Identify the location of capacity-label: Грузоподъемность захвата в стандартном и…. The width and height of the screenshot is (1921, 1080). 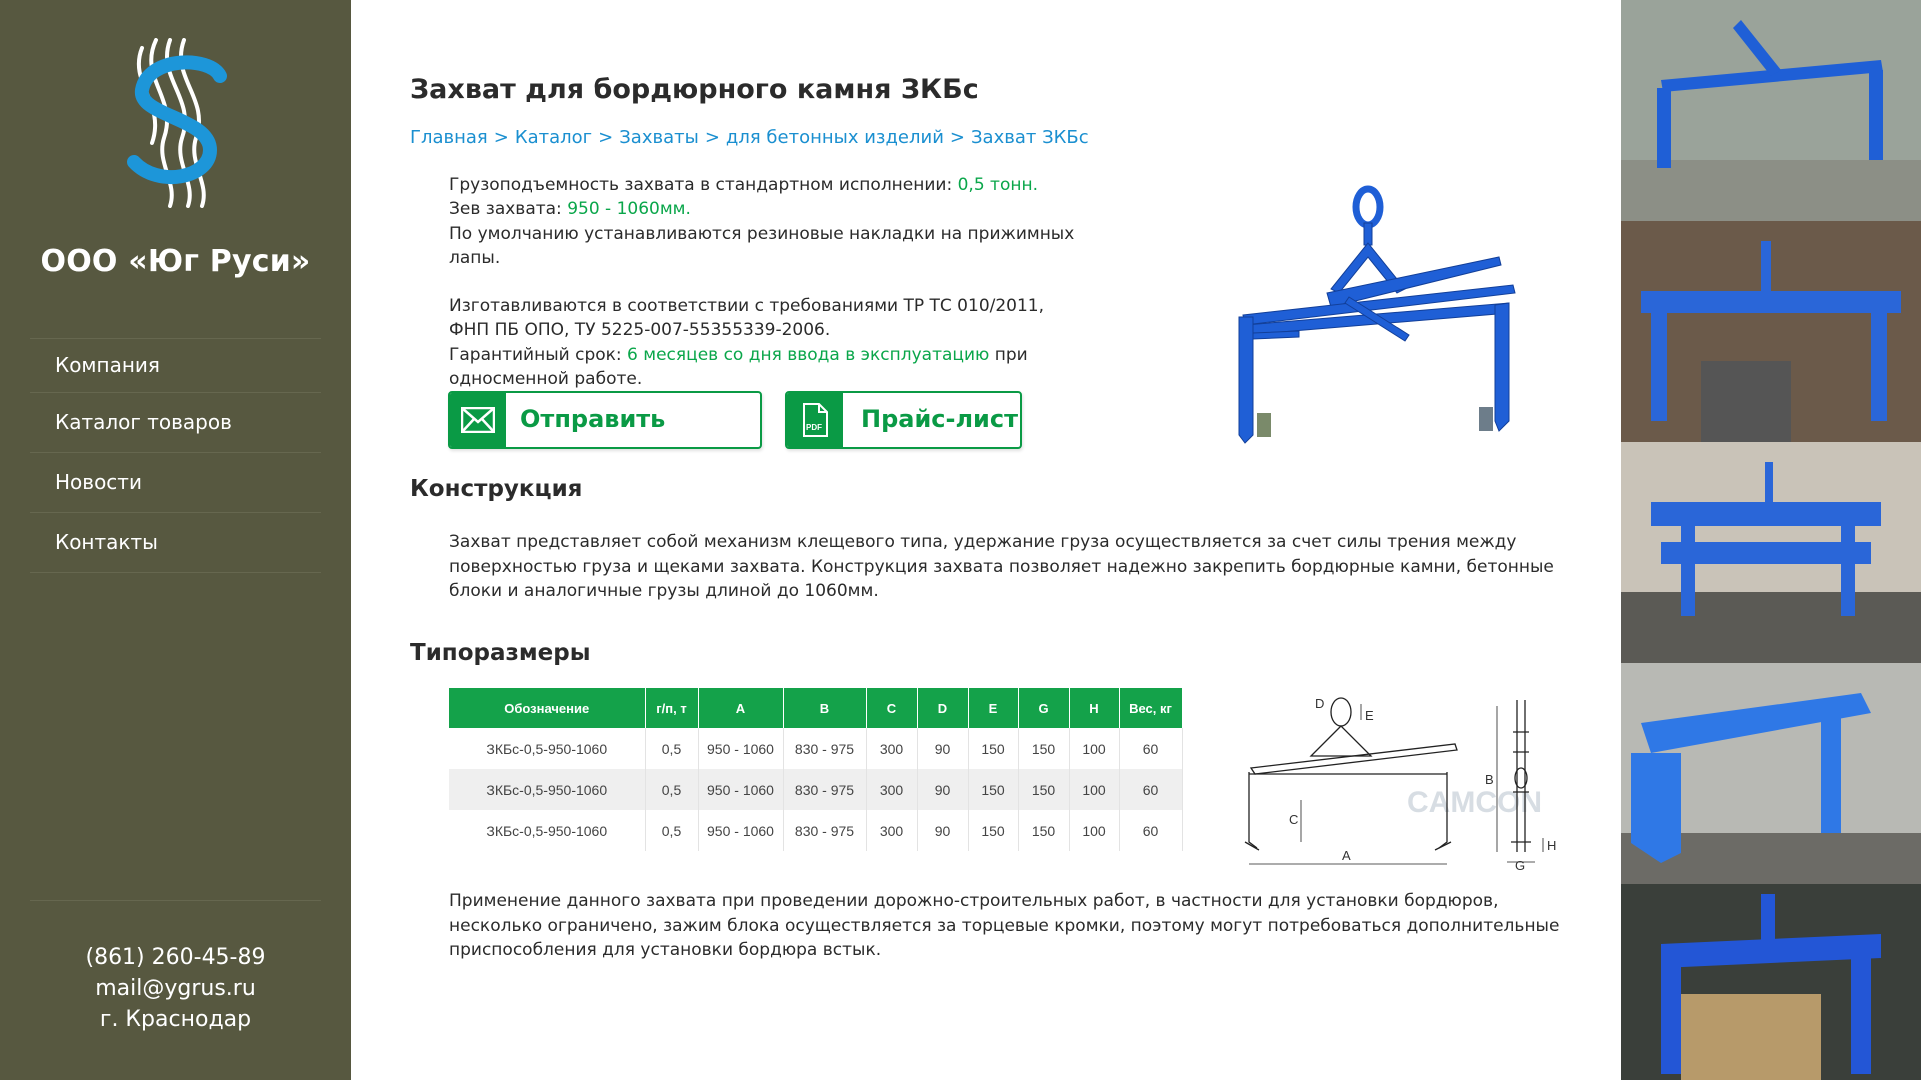
(703, 185).